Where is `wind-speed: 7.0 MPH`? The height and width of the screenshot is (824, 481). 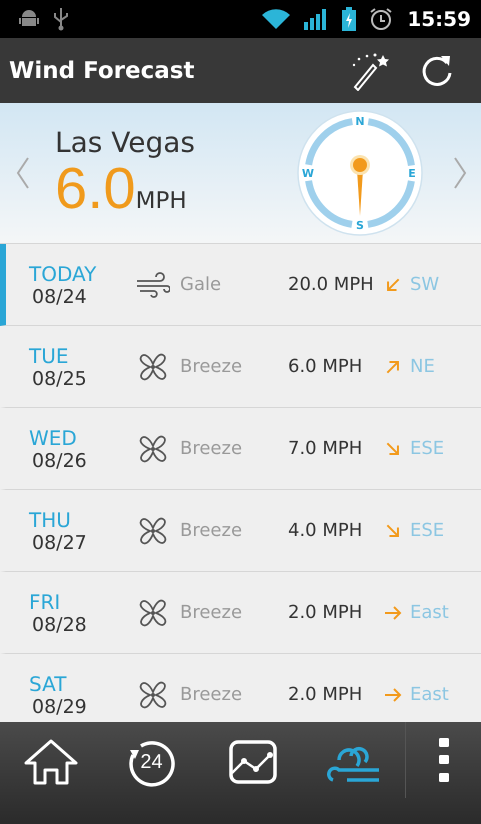
wind-speed: 7.0 MPH is located at coordinates (326, 448).